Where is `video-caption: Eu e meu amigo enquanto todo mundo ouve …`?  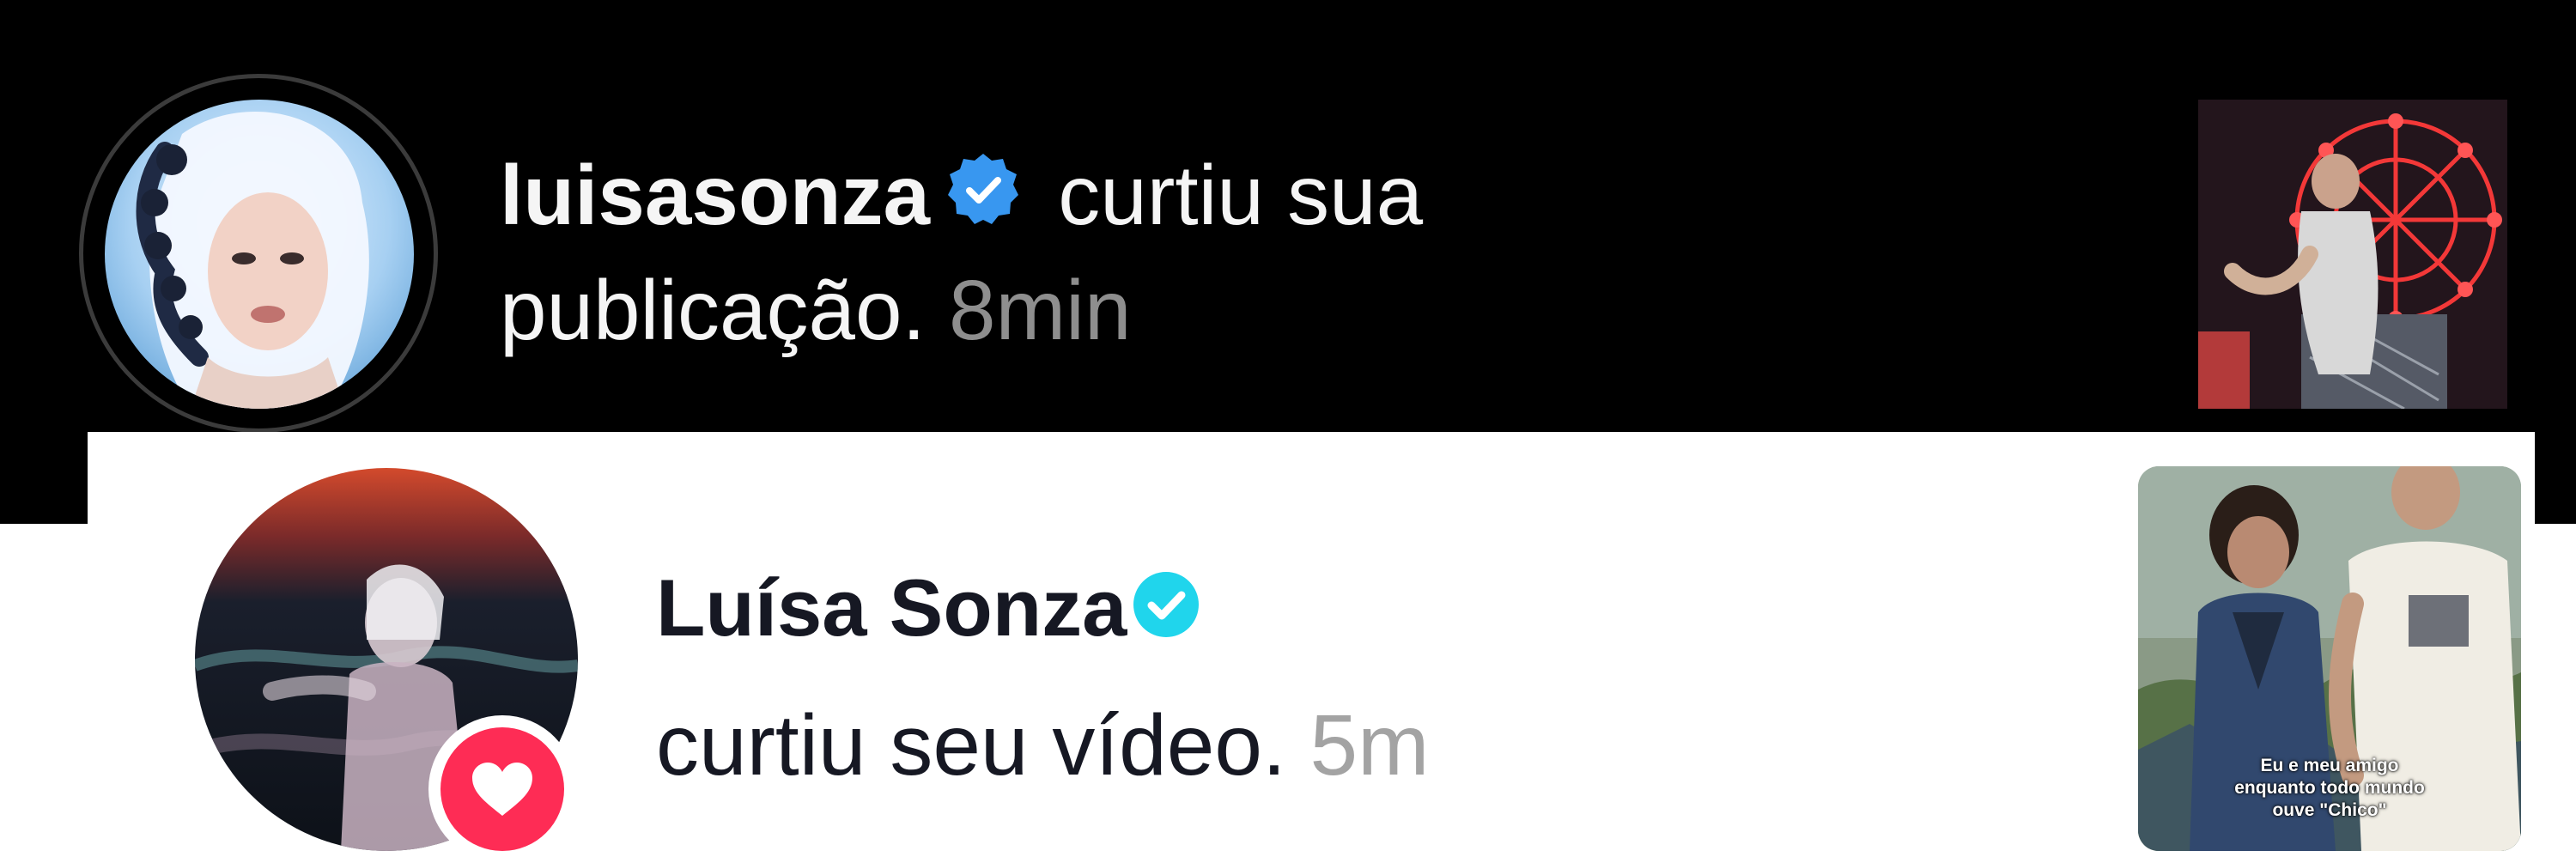
video-caption: Eu e meu amigo enquanto todo mundo ouve … is located at coordinates (2329, 789).